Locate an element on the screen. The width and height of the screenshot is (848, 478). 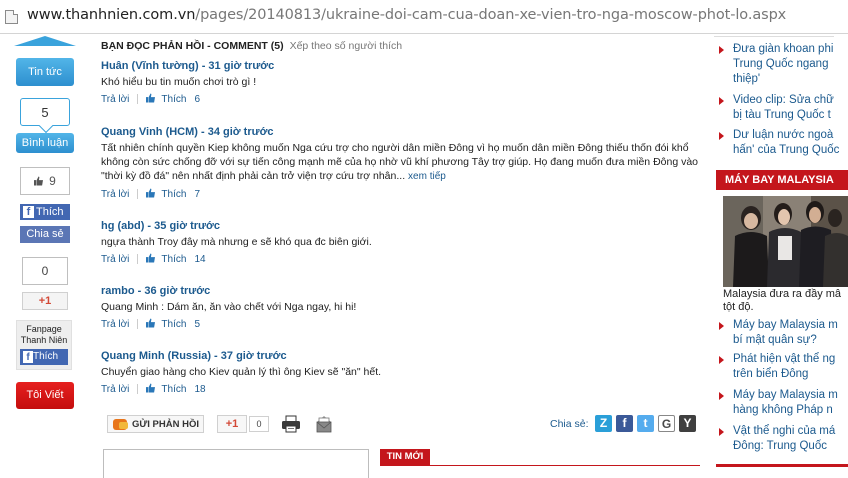
send-feedback-button: GỬI PHẢN HỒI is located at coordinates (155, 424).